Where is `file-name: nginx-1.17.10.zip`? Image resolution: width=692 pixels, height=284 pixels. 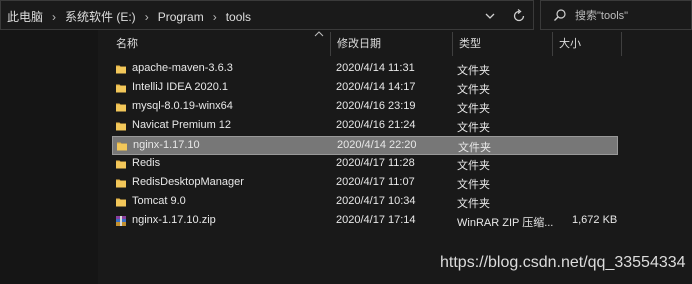
file-name: nginx-1.17.10.zip is located at coordinates (174, 220).